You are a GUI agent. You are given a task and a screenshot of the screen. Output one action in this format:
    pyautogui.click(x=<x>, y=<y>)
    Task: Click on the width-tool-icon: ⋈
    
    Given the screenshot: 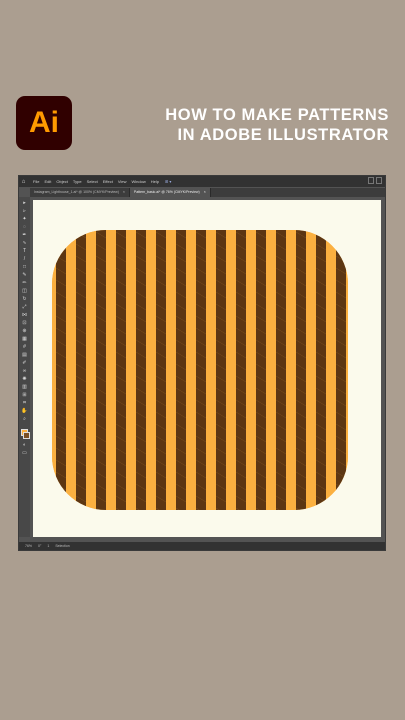 What is the action you would take?
    pyautogui.click(x=24, y=315)
    